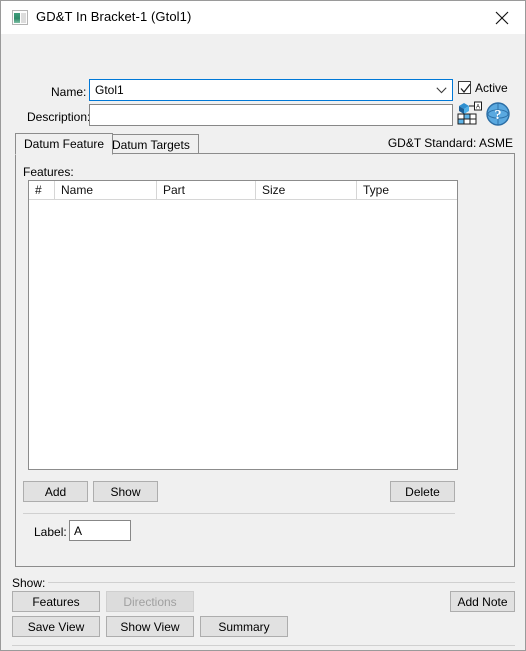 This screenshot has width=526, height=651. I want to click on description-input-wrapper, so click(271, 115).